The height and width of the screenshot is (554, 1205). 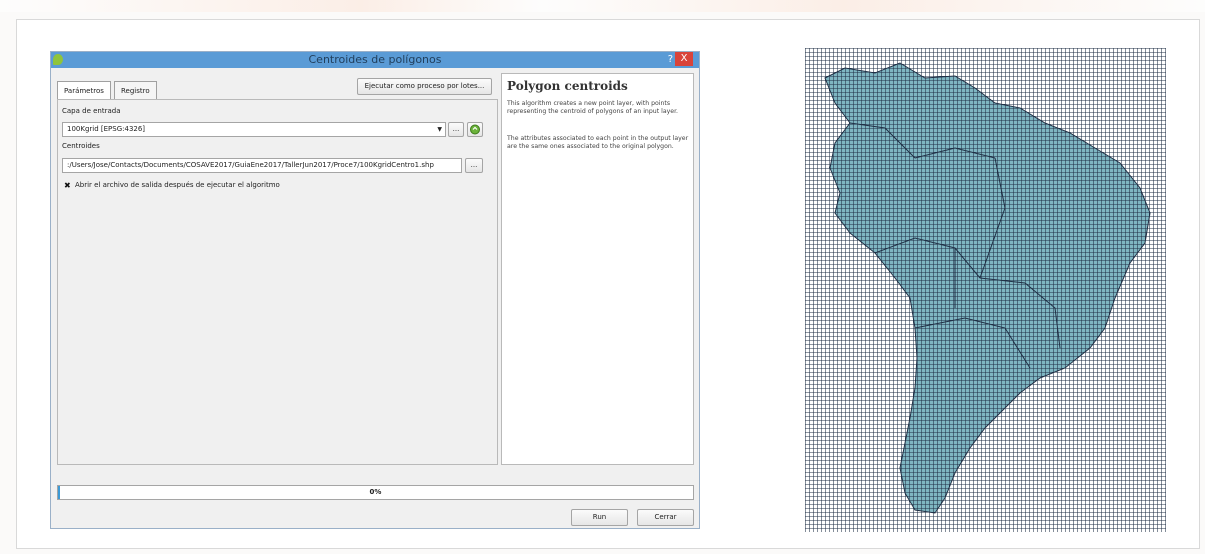 I want to click on run-button: Run, so click(x=599, y=517).